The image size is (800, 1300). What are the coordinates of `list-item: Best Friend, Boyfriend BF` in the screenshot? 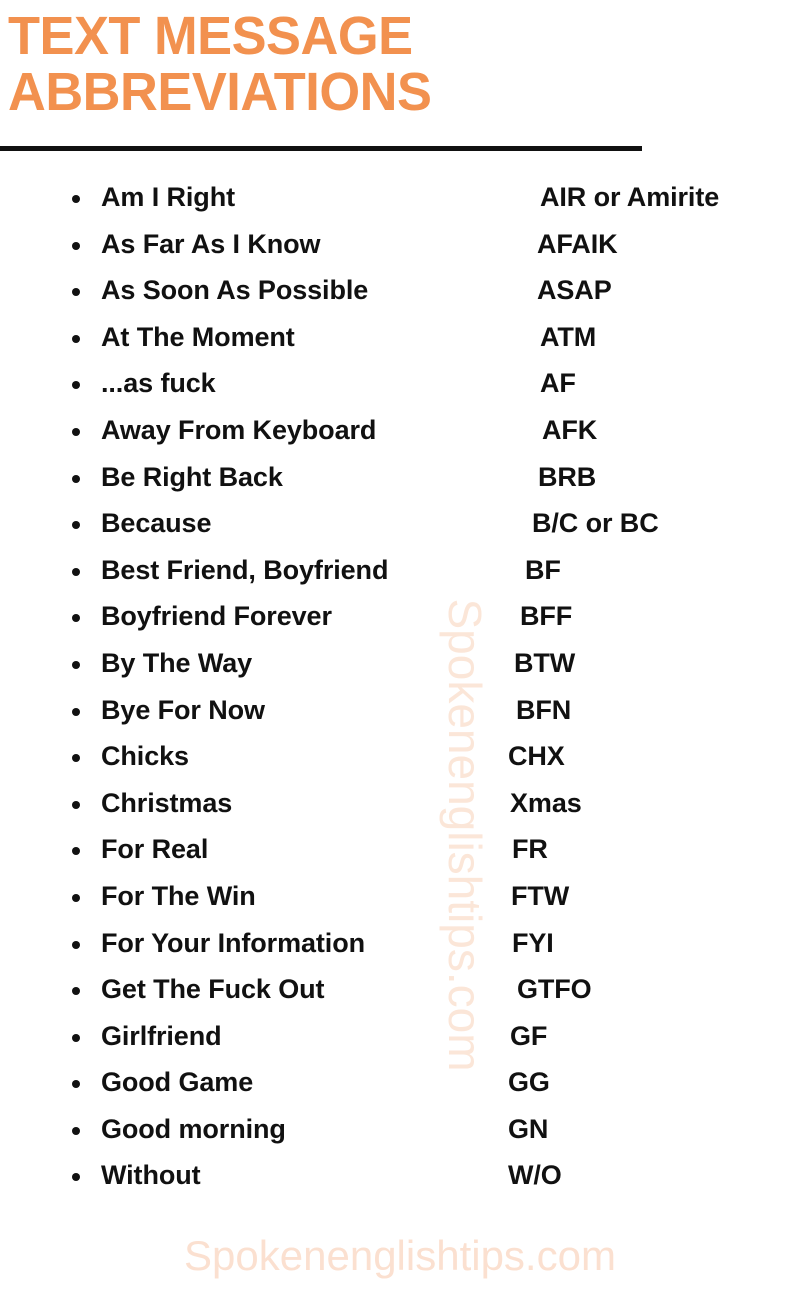 It's located at (400, 574).